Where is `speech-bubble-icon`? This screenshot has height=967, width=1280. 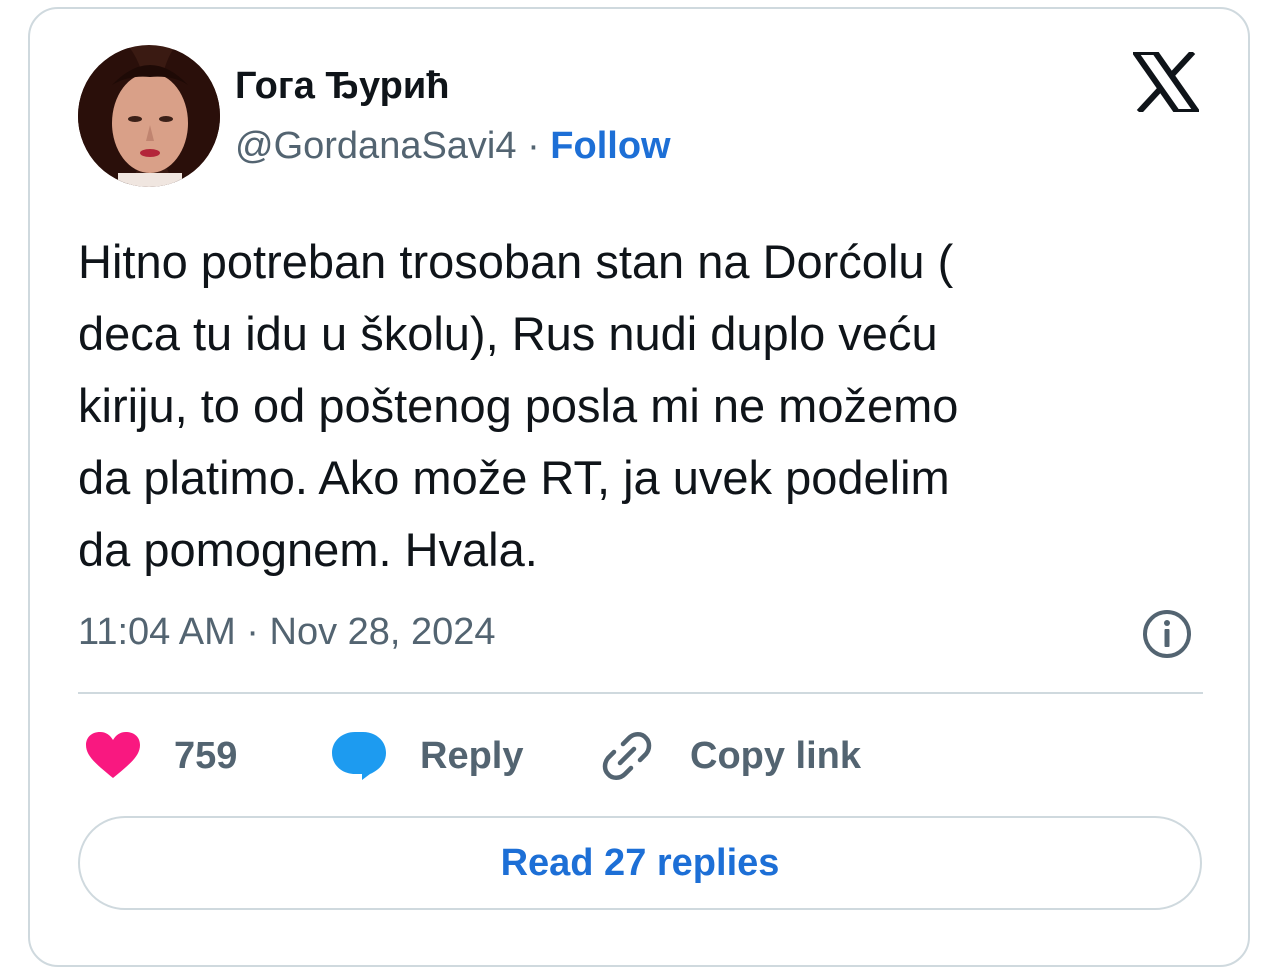
speech-bubble-icon is located at coordinates (359, 756).